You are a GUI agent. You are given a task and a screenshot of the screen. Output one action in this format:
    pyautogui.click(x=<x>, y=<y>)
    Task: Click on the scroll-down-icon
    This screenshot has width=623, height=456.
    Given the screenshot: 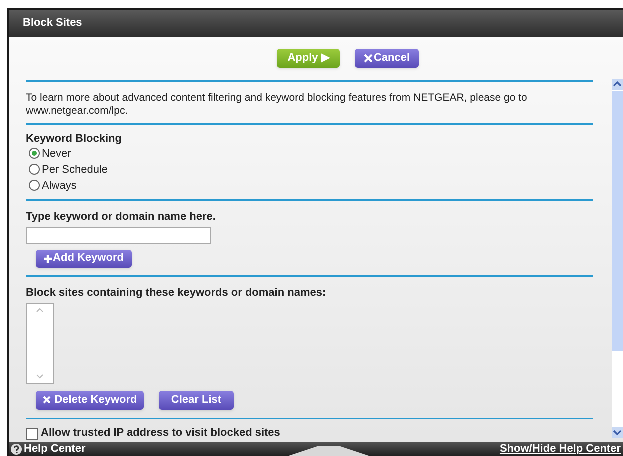 What is the action you would take?
    pyautogui.click(x=617, y=432)
    